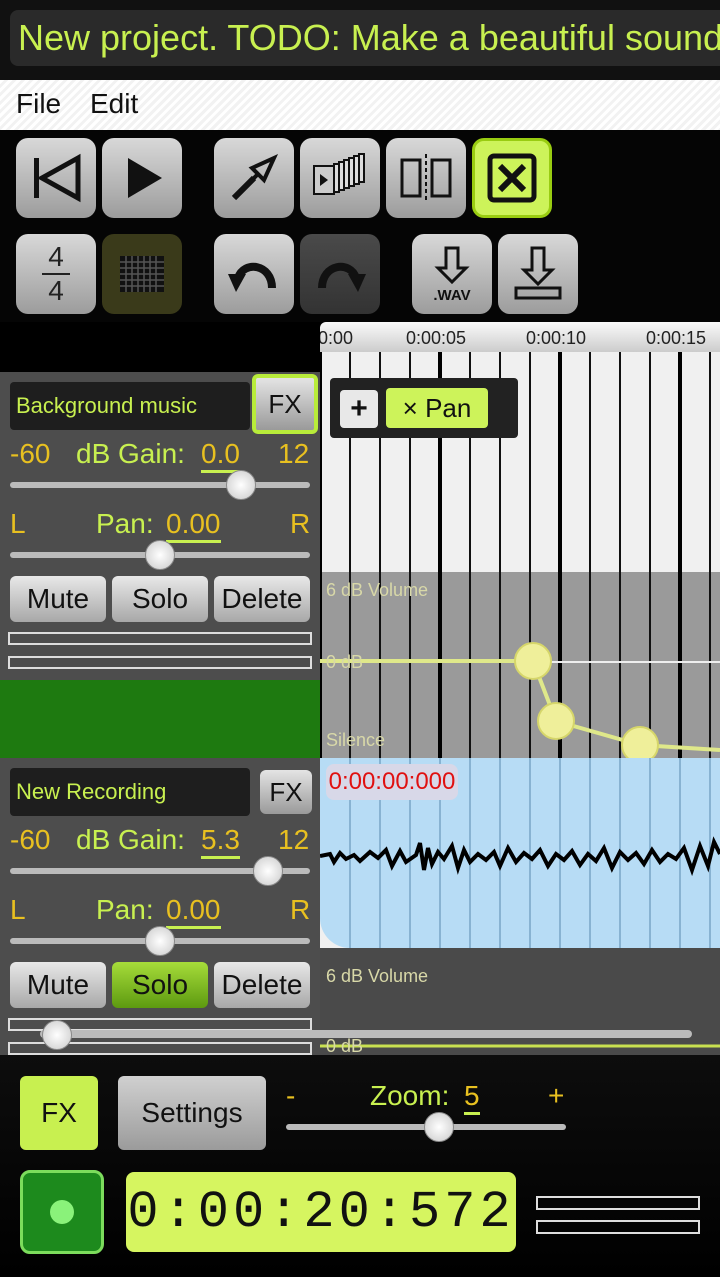 The width and height of the screenshot is (720, 1277). I want to click on volume-silence-label: Silence, so click(356, 740).